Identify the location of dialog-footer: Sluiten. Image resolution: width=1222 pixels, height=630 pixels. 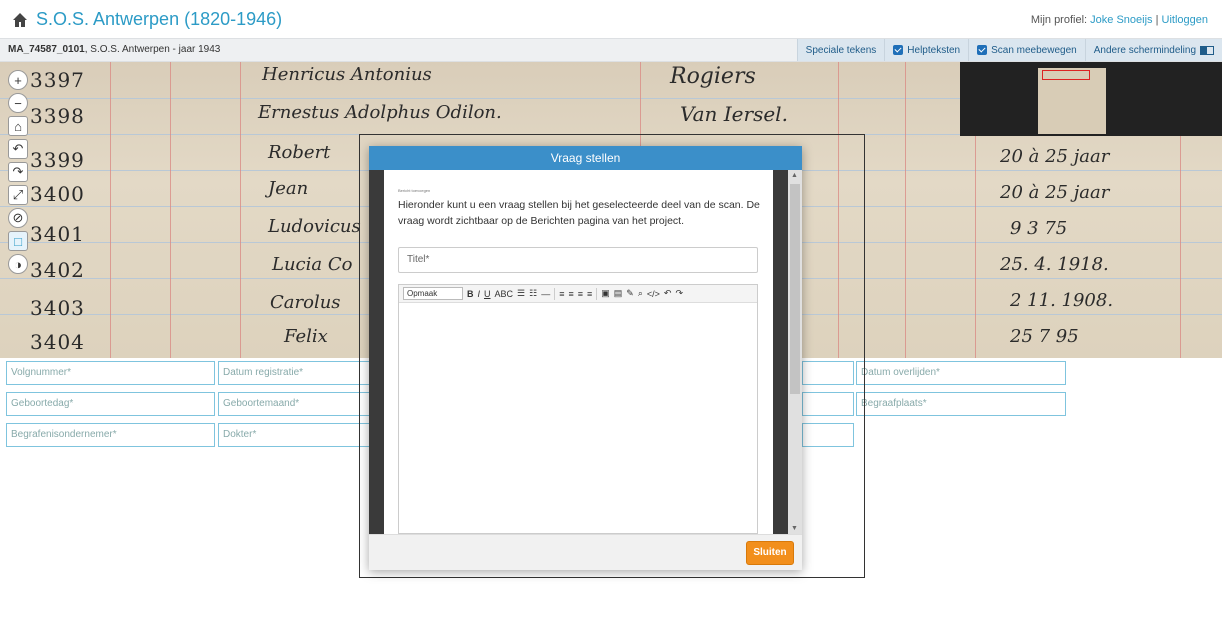
(585, 552).